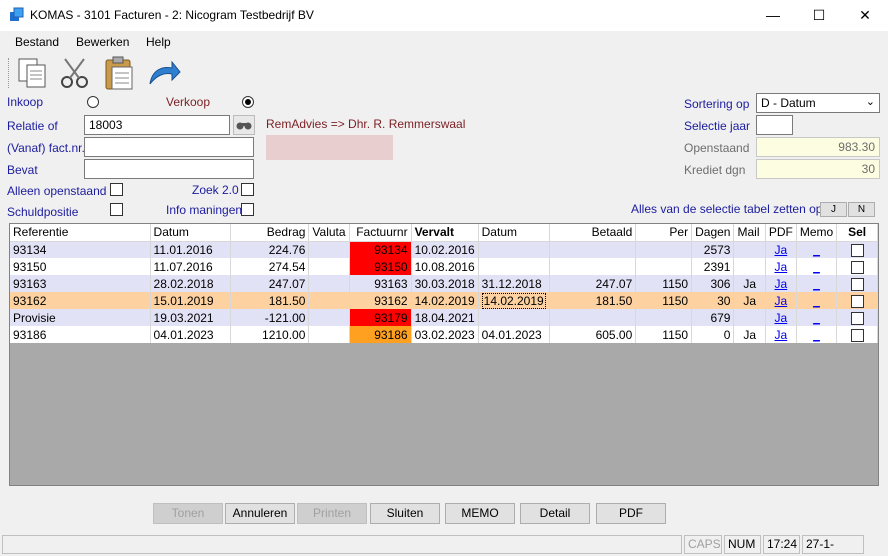 This screenshot has width=888, height=556. Describe the element at coordinates (270, 249) in the screenshot. I see `cell-bedrag: 224.76` at that location.